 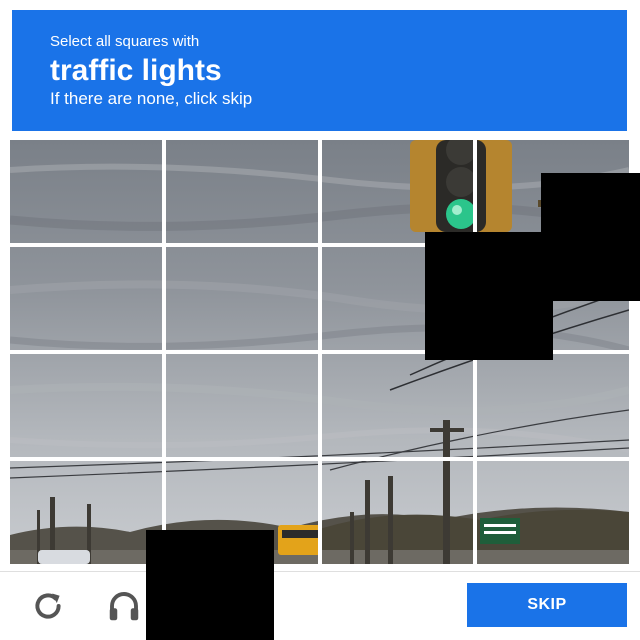 I want to click on captcha-tile-r1-c3, so click(x=398, y=191).